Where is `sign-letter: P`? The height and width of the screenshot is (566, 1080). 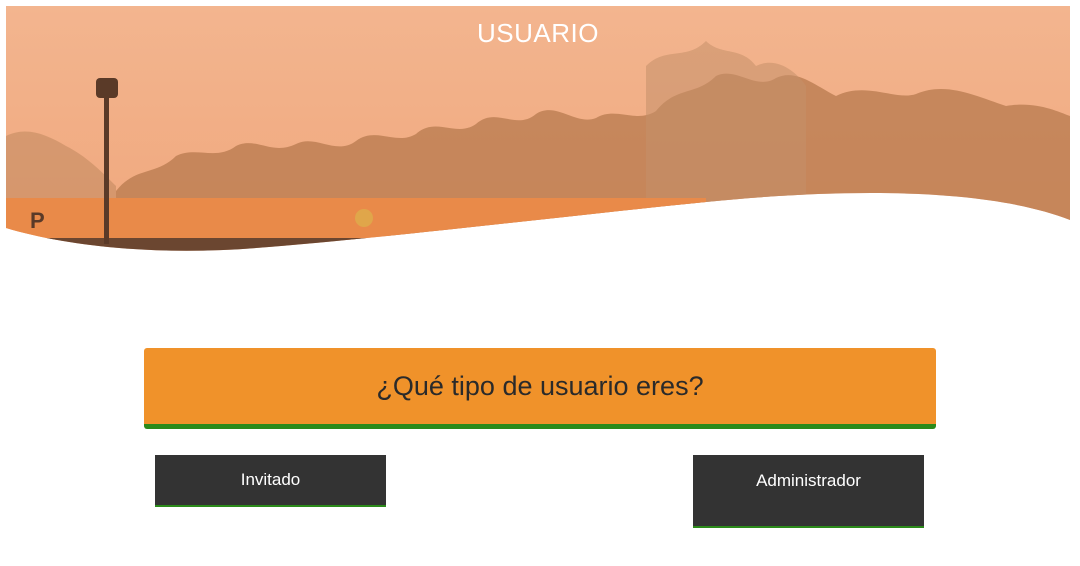
sign-letter: P is located at coordinates (37, 220).